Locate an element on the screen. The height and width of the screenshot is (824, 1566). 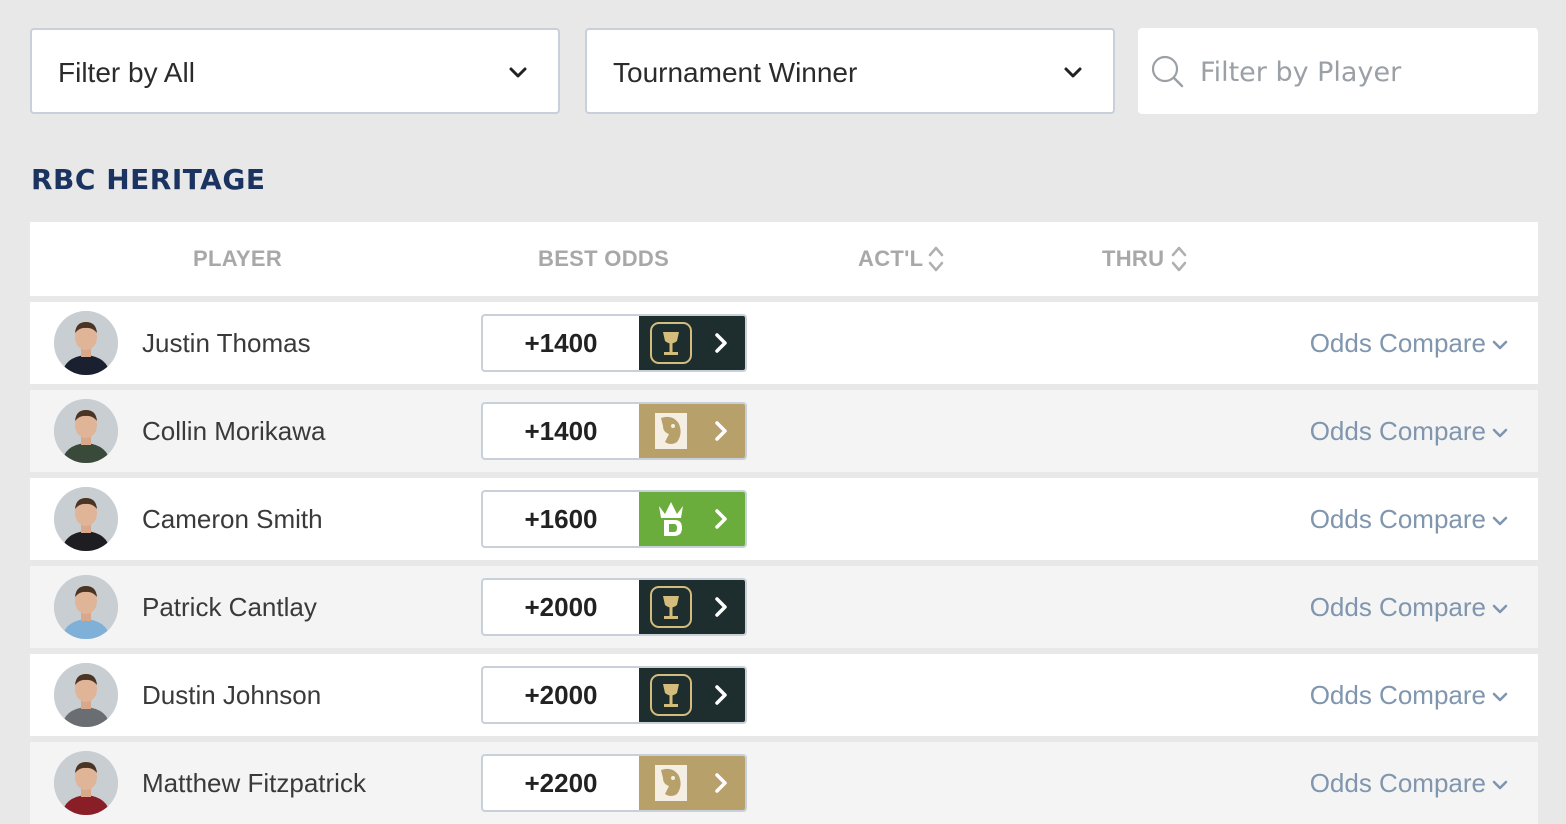
table-row: Cameron Smith +1600 Odds Compare is located at coordinates (784, 519).